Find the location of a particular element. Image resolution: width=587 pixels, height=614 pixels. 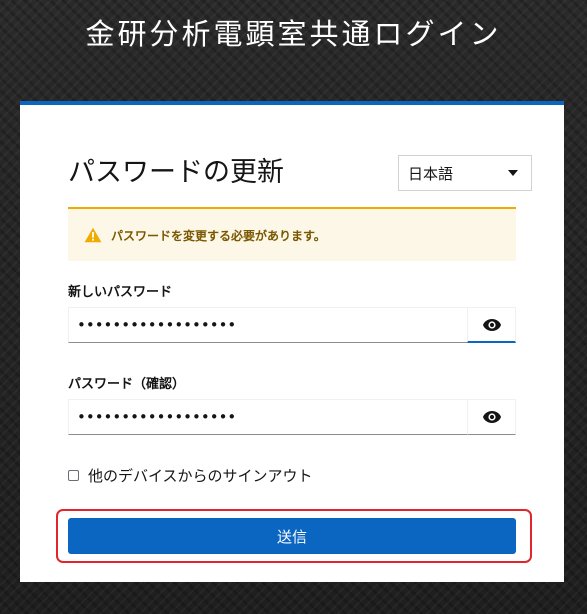

show-new-password-button is located at coordinates (491, 325).